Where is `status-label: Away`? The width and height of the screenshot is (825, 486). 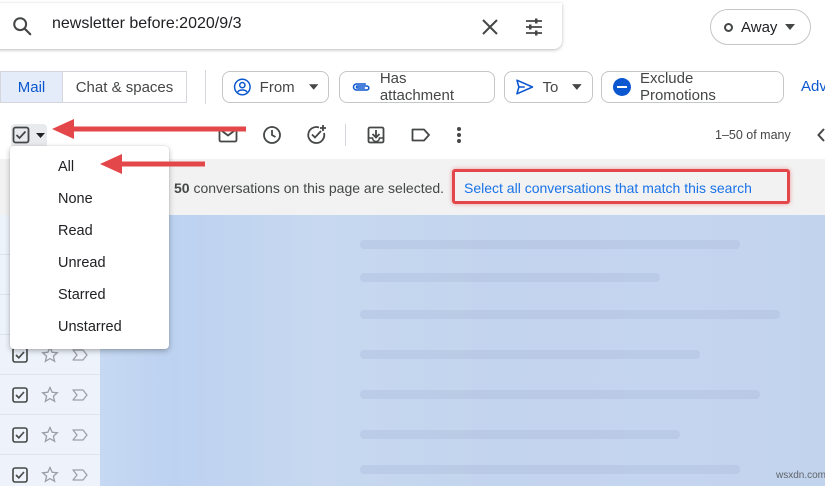
status-label: Away is located at coordinates (759, 27).